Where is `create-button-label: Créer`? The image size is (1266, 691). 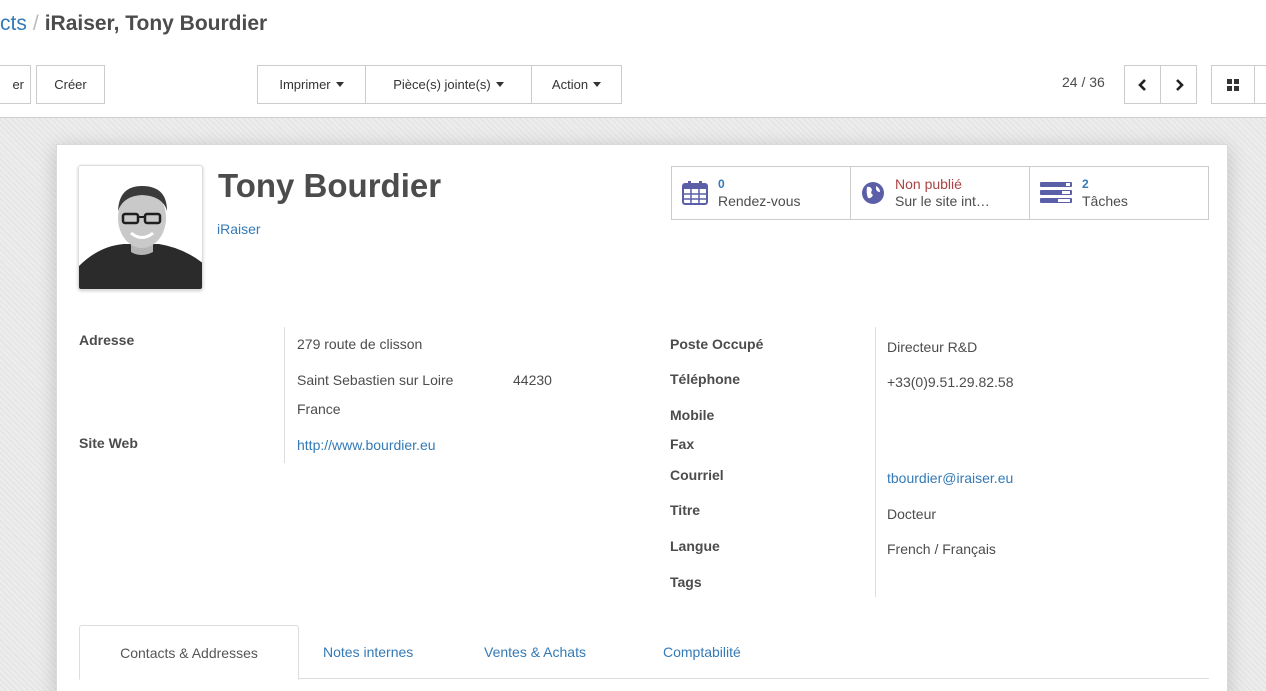 create-button-label: Créer is located at coordinates (70, 84).